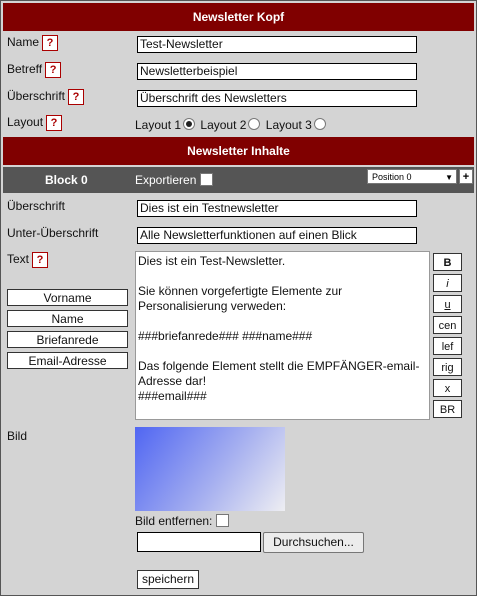  Describe the element at coordinates (277, 98) in the screenshot. I see `ueberschrift-input: Überschrift des Newsletters` at that location.